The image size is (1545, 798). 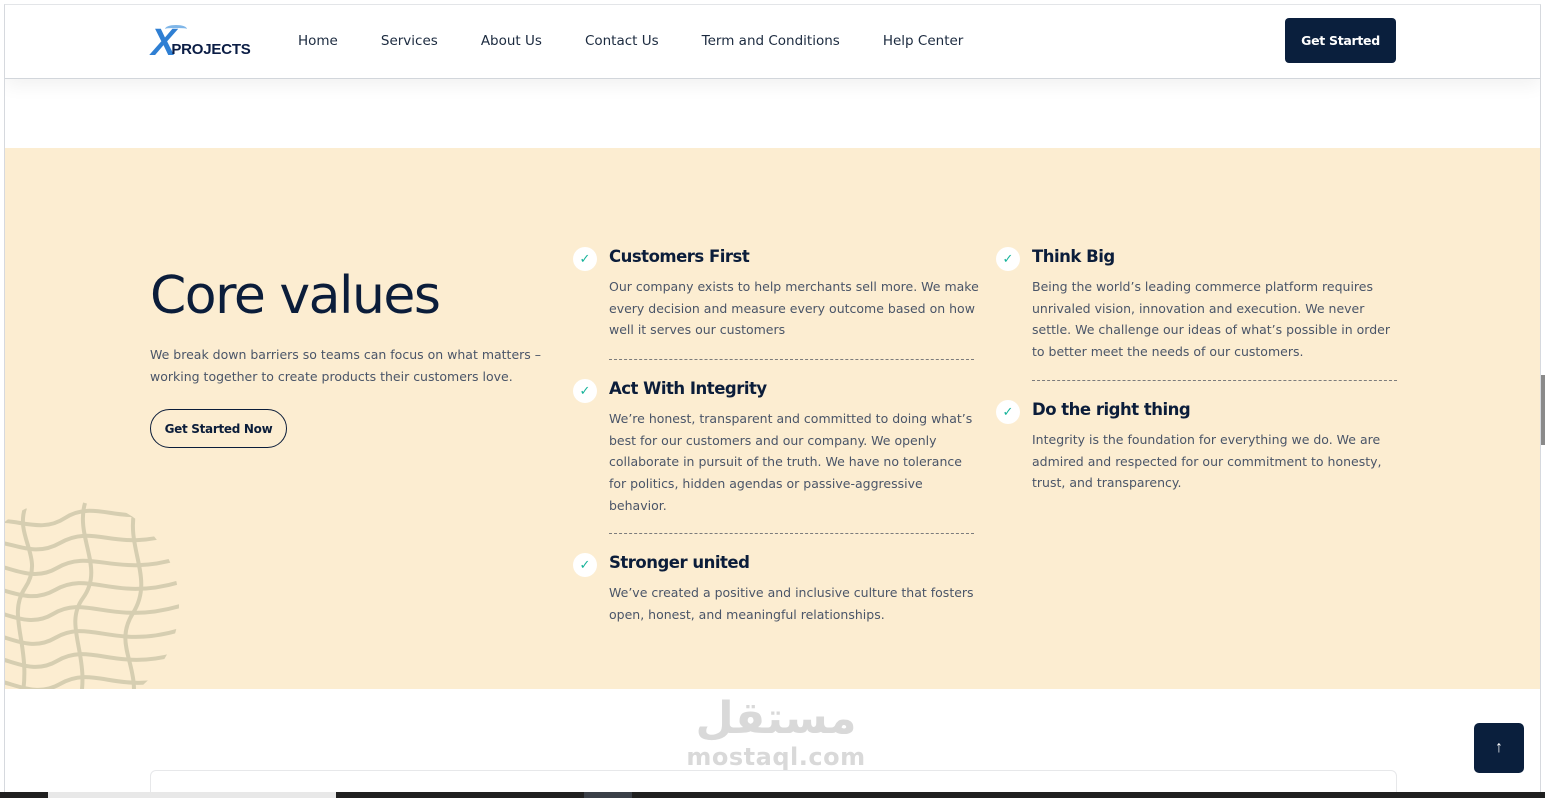 I want to click on value-title: Act With Integrity, so click(x=688, y=388).